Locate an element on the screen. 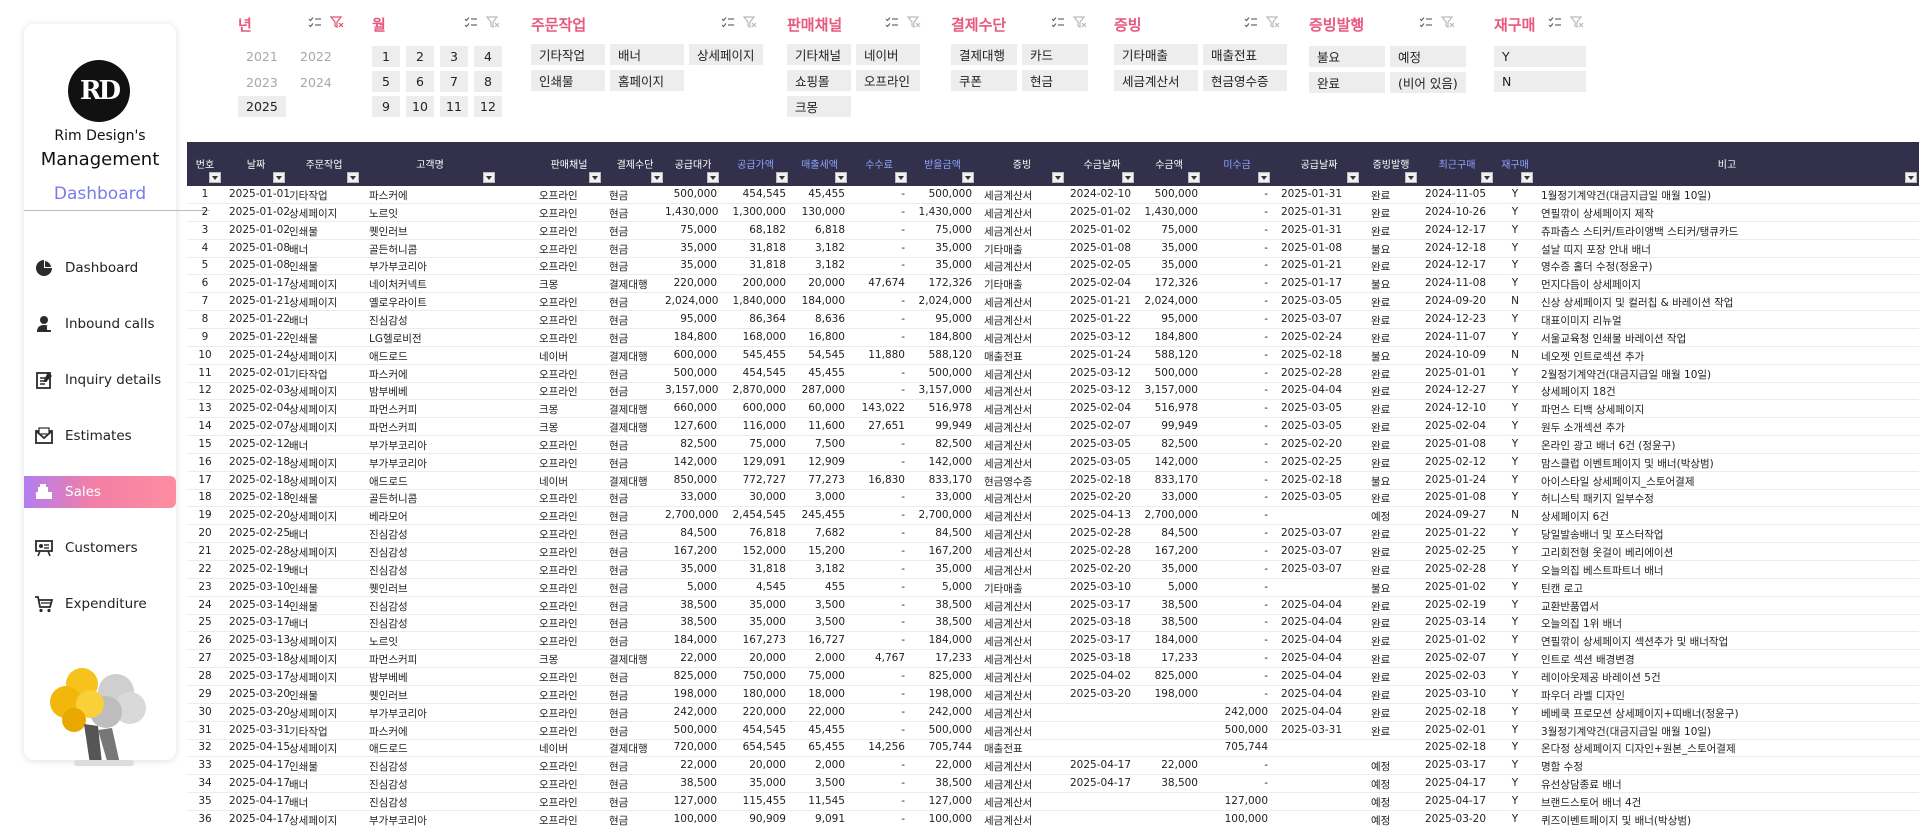 Image resolution: width=1919 pixels, height=828 pixels. slicer-item-2023: 2023 is located at coordinates (262, 82).